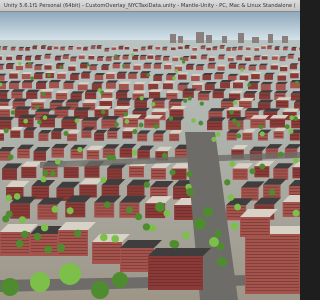  Describe the element at coordinates (179, 269) in the screenshot. I see `near-building` at that location.